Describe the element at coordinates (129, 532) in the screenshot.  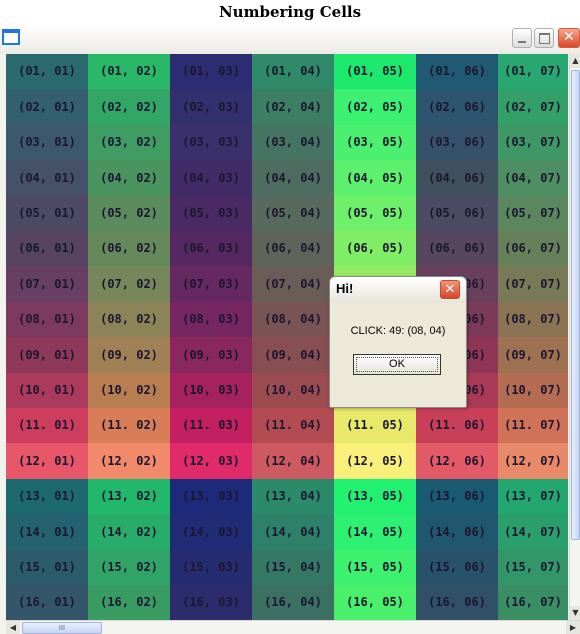
I see `grid-cell: (14, 02)` at that location.